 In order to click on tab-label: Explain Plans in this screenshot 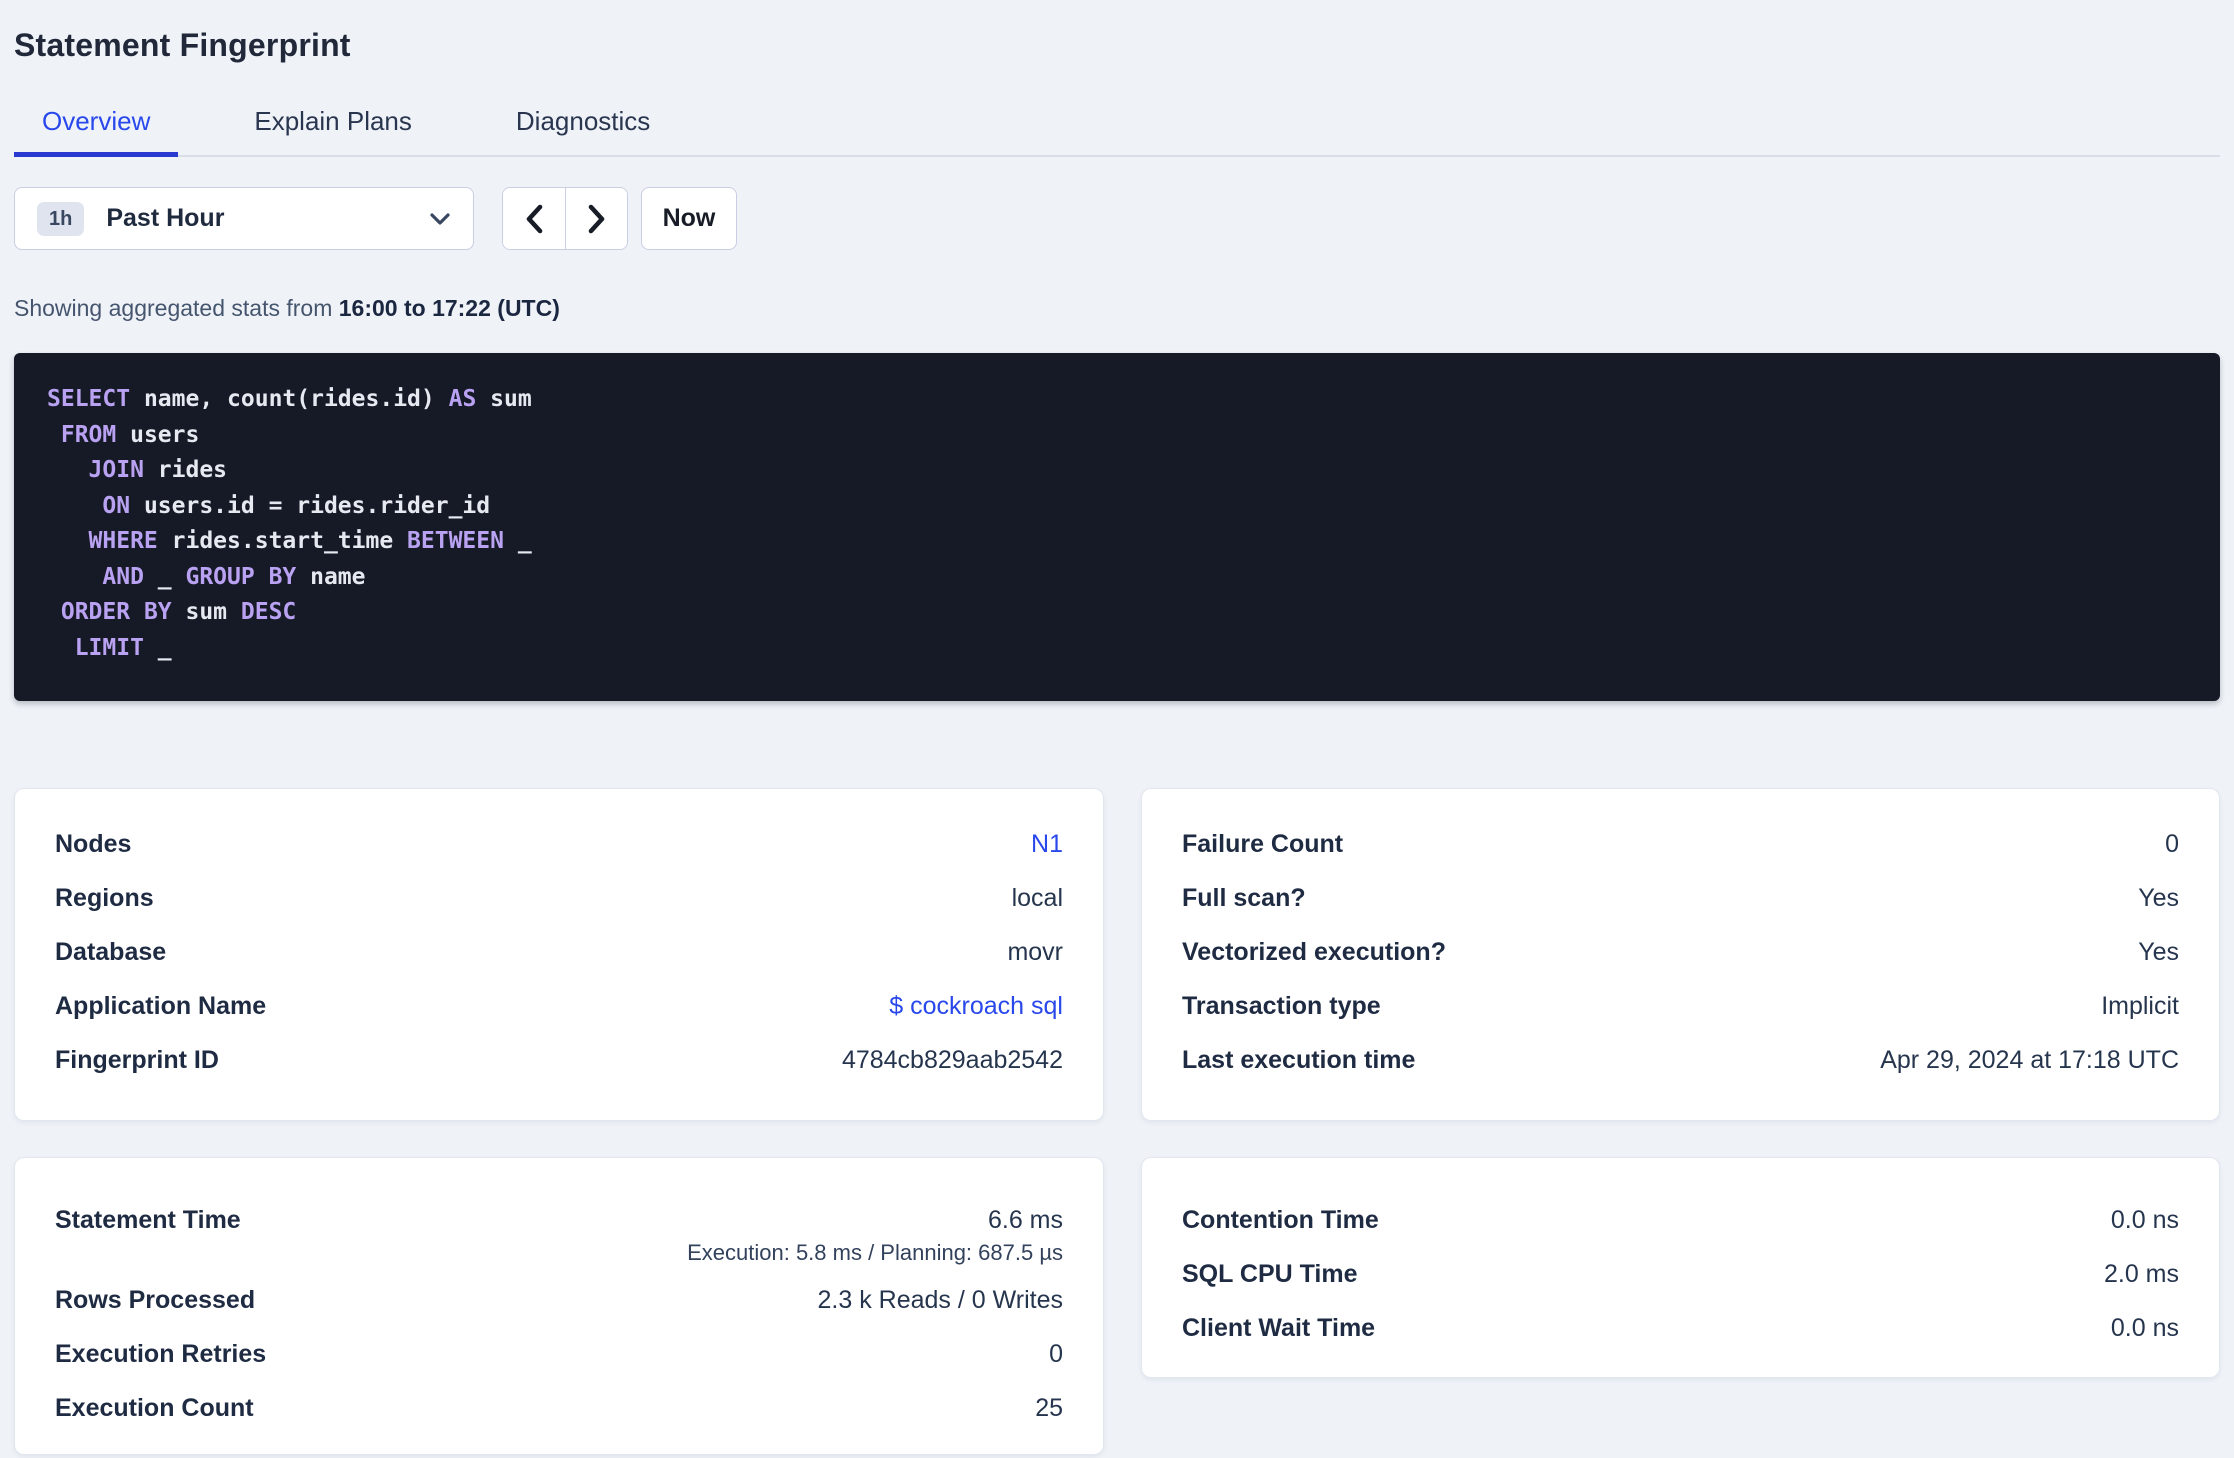, I will do `click(333, 121)`.